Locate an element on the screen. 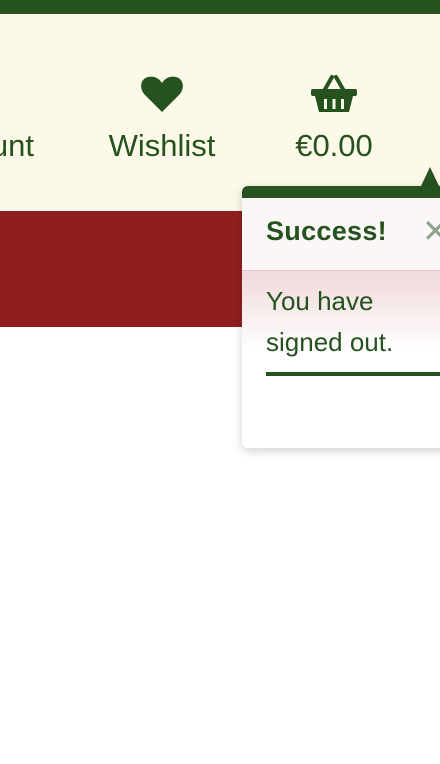 The width and height of the screenshot is (440, 764). user-icon is located at coordinates (17, 95).